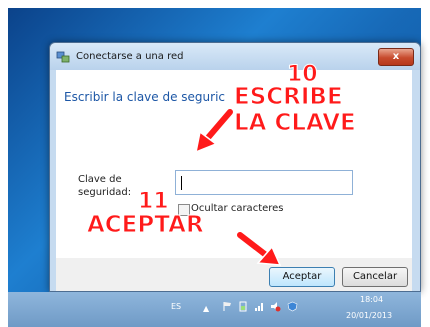 This screenshot has height=327, width=430. I want to click on step-11-text: ACEPTAR, so click(146, 225).